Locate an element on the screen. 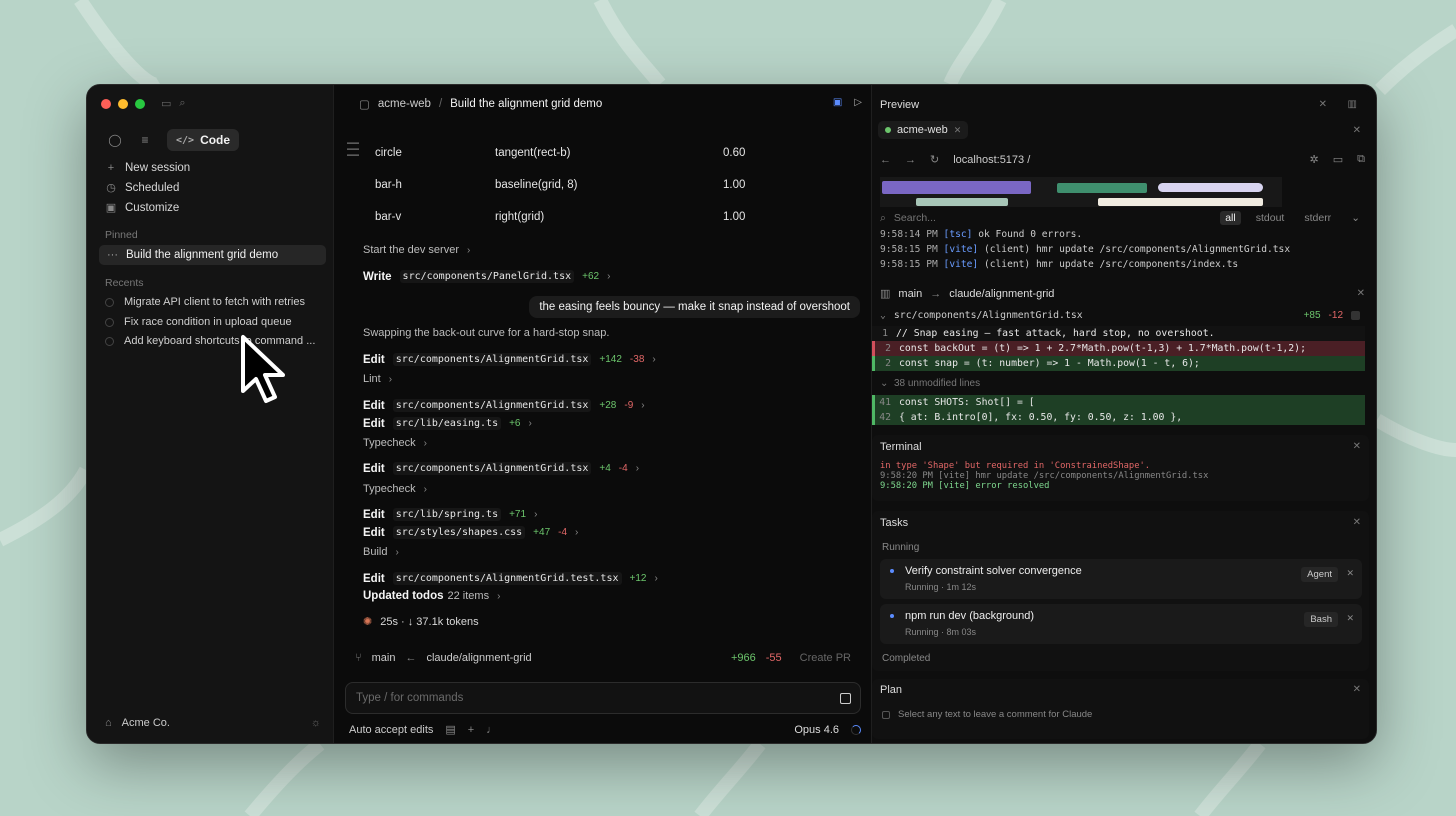  project-name: acme-web is located at coordinates (404, 104).